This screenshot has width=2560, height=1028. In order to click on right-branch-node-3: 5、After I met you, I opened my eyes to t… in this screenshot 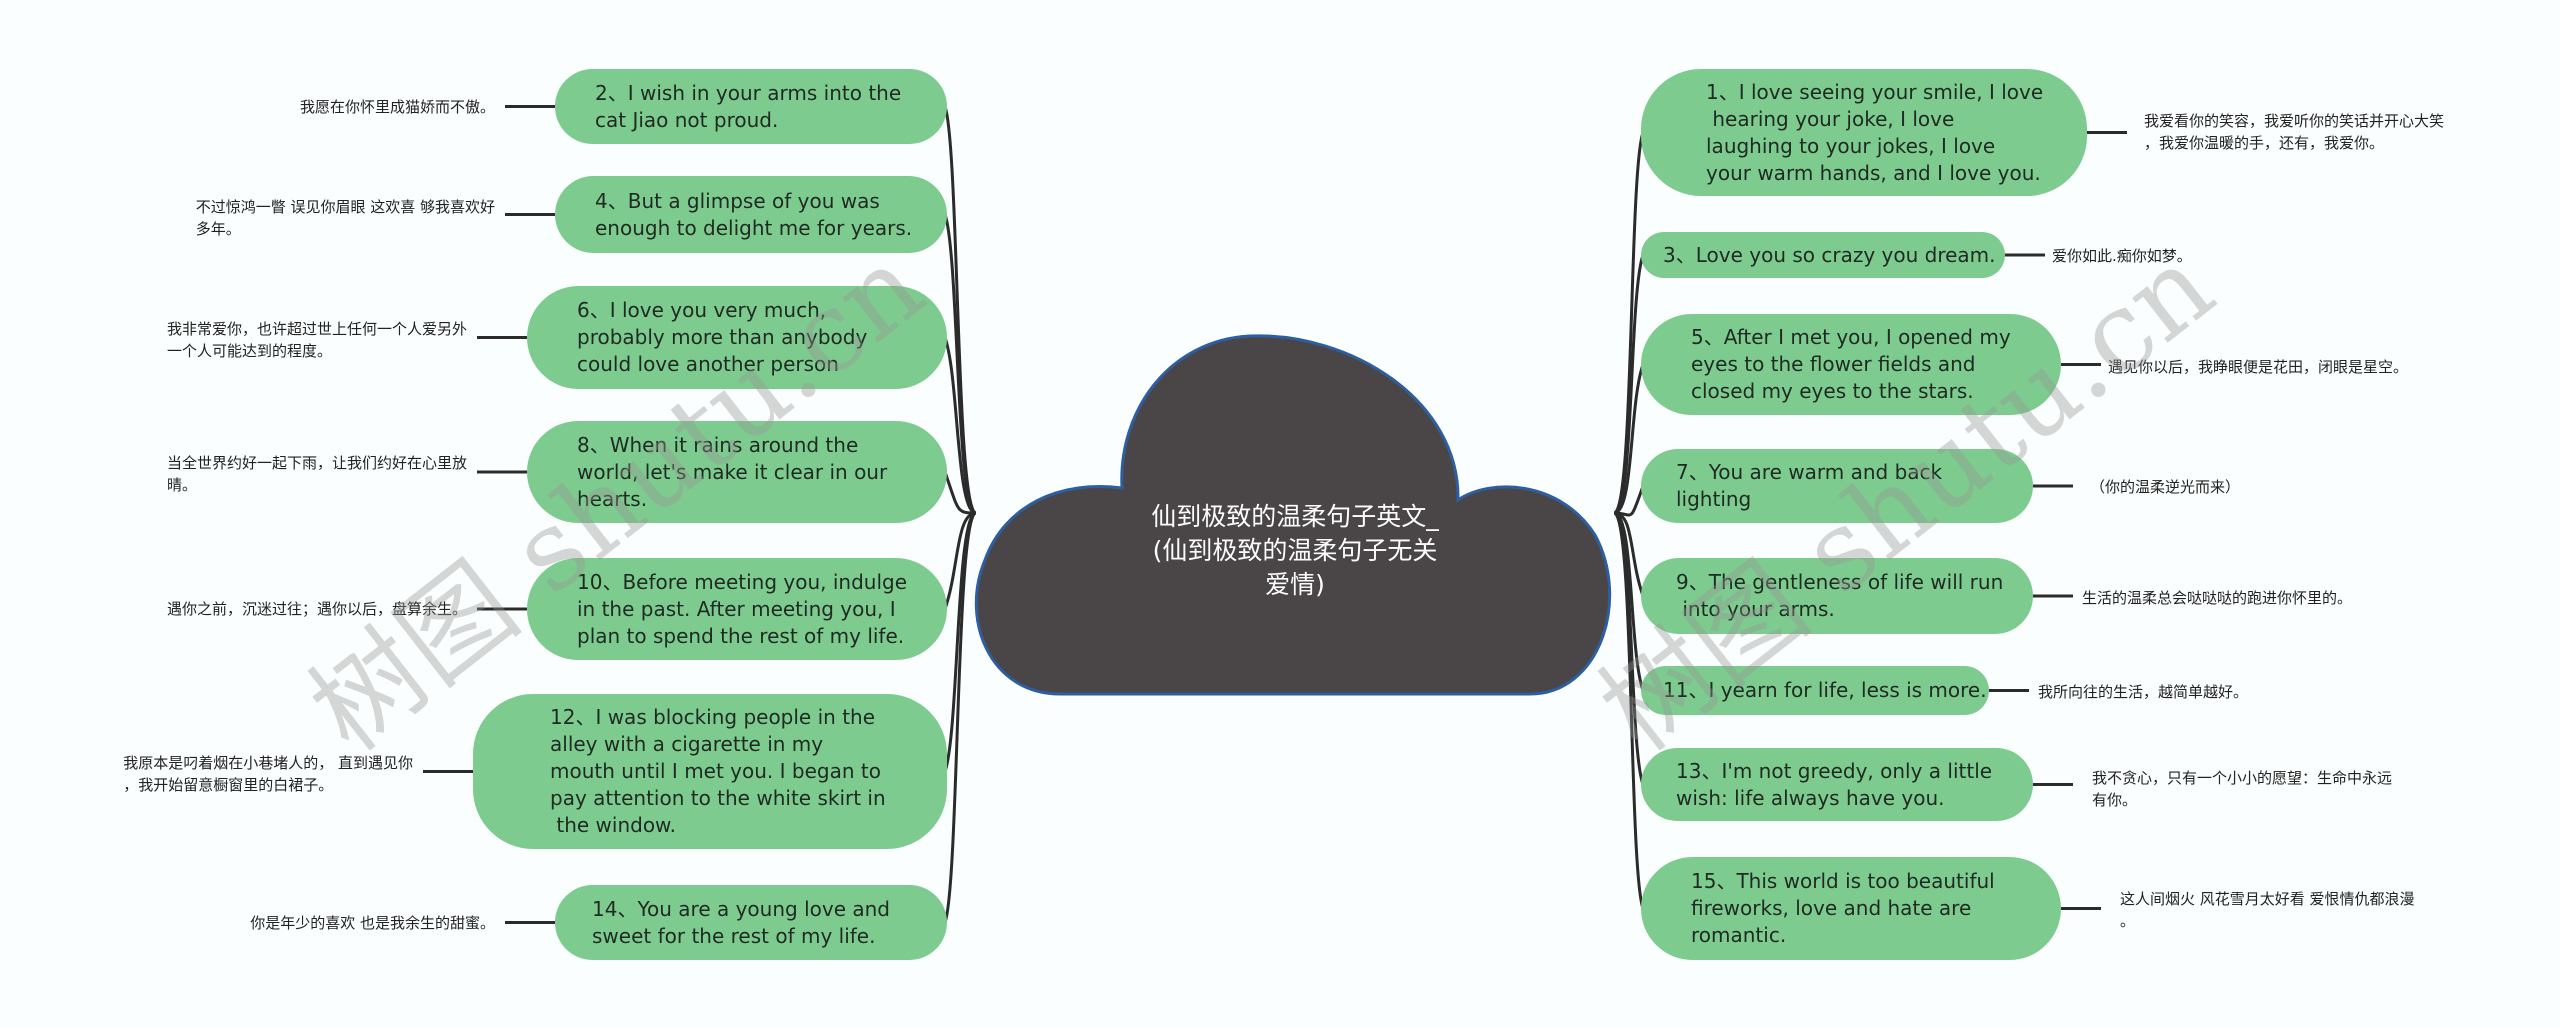, I will do `click(1851, 364)`.